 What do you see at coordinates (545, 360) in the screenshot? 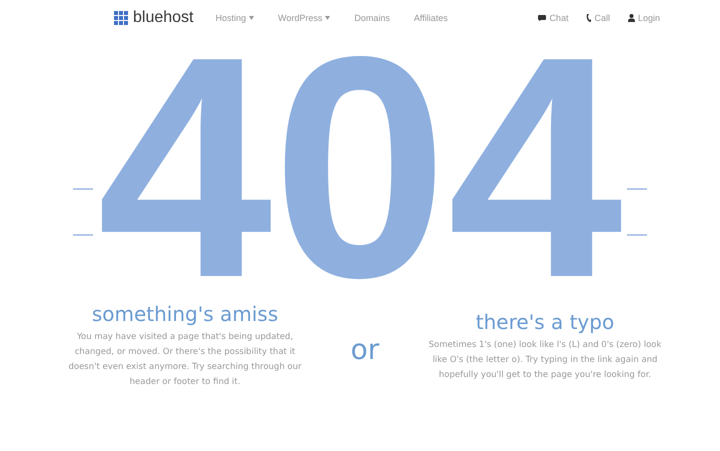
I see `right-paragraph: Sometimes 1's (one) look like l's (L) and 0's (zero) look like O's (the letter o). Try typing in the link again and hopefully you'll get to the page you're looking for.` at bounding box center [545, 360].